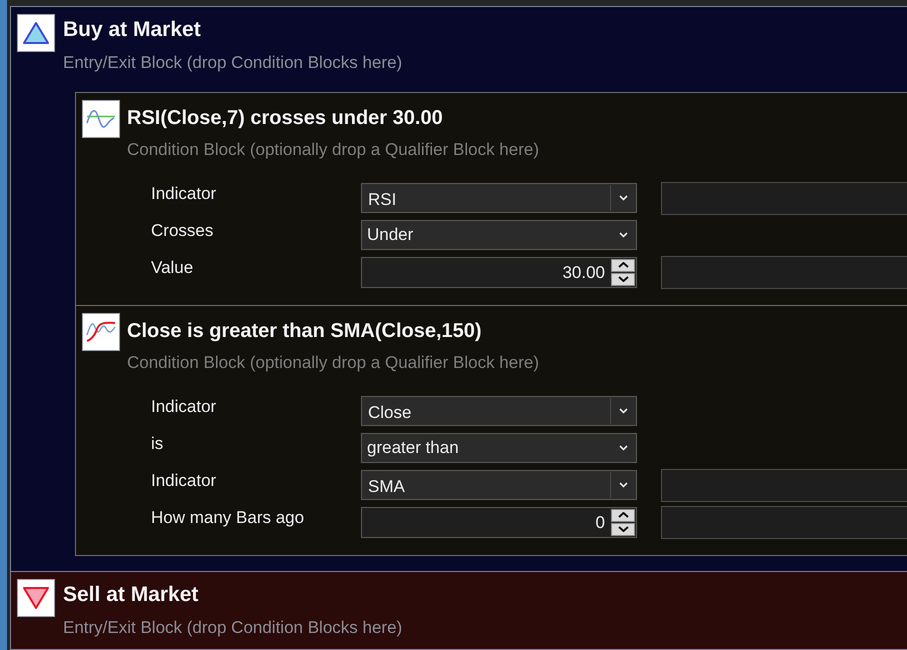 The height and width of the screenshot is (650, 907). Describe the element at coordinates (499, 235) in the screenshot. I see `dropdown: Under` at that location.